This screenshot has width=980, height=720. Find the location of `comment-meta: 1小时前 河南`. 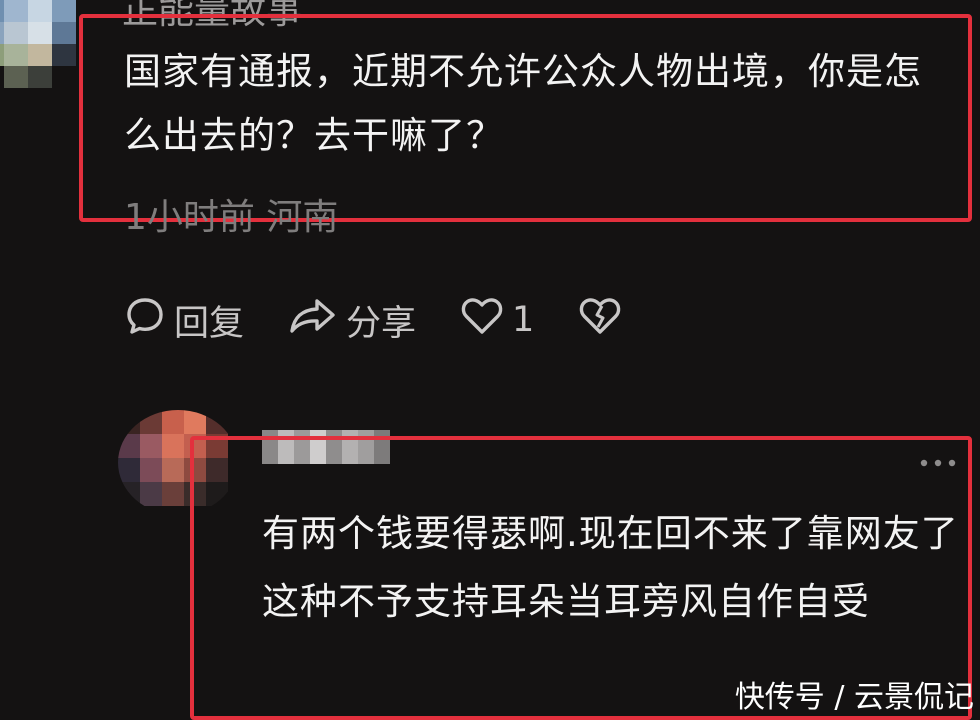

comment-meta: 1小时前 河南 is located at coordinates (231, 217).